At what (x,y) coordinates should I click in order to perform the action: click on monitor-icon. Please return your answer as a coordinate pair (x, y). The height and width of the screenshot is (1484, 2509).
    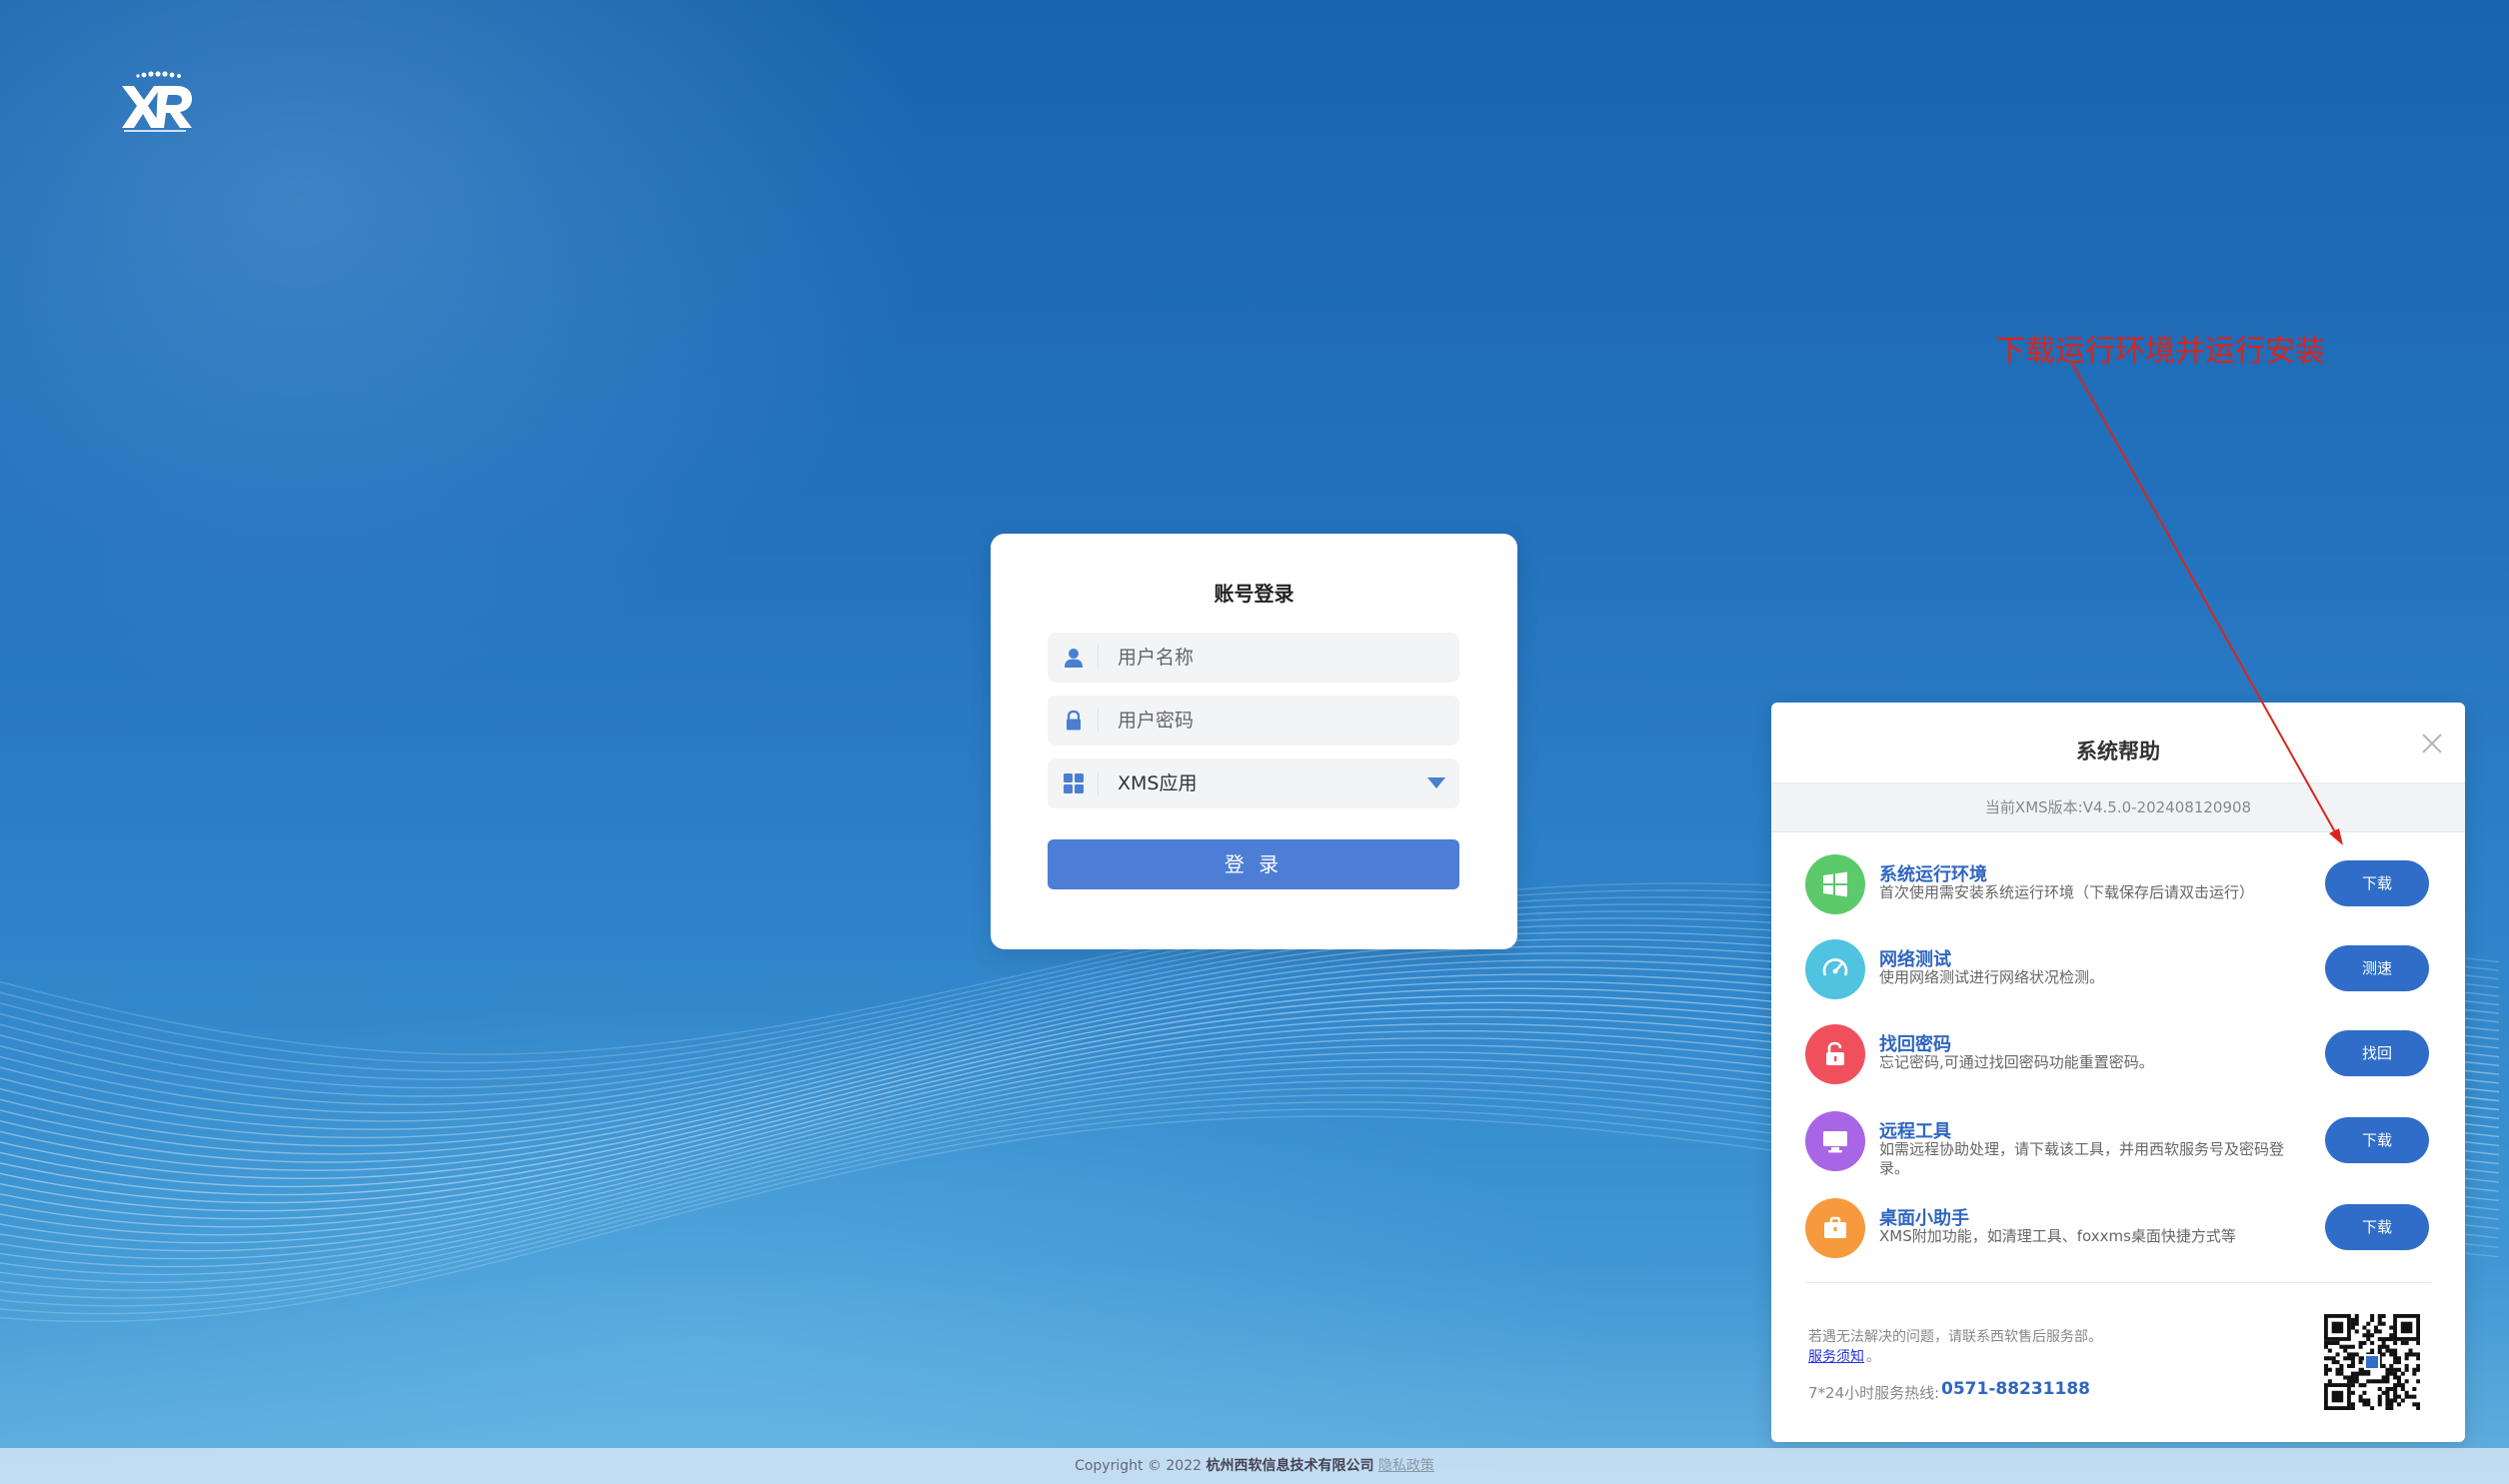
    Looking at the image, I should click on (1835, 1142).